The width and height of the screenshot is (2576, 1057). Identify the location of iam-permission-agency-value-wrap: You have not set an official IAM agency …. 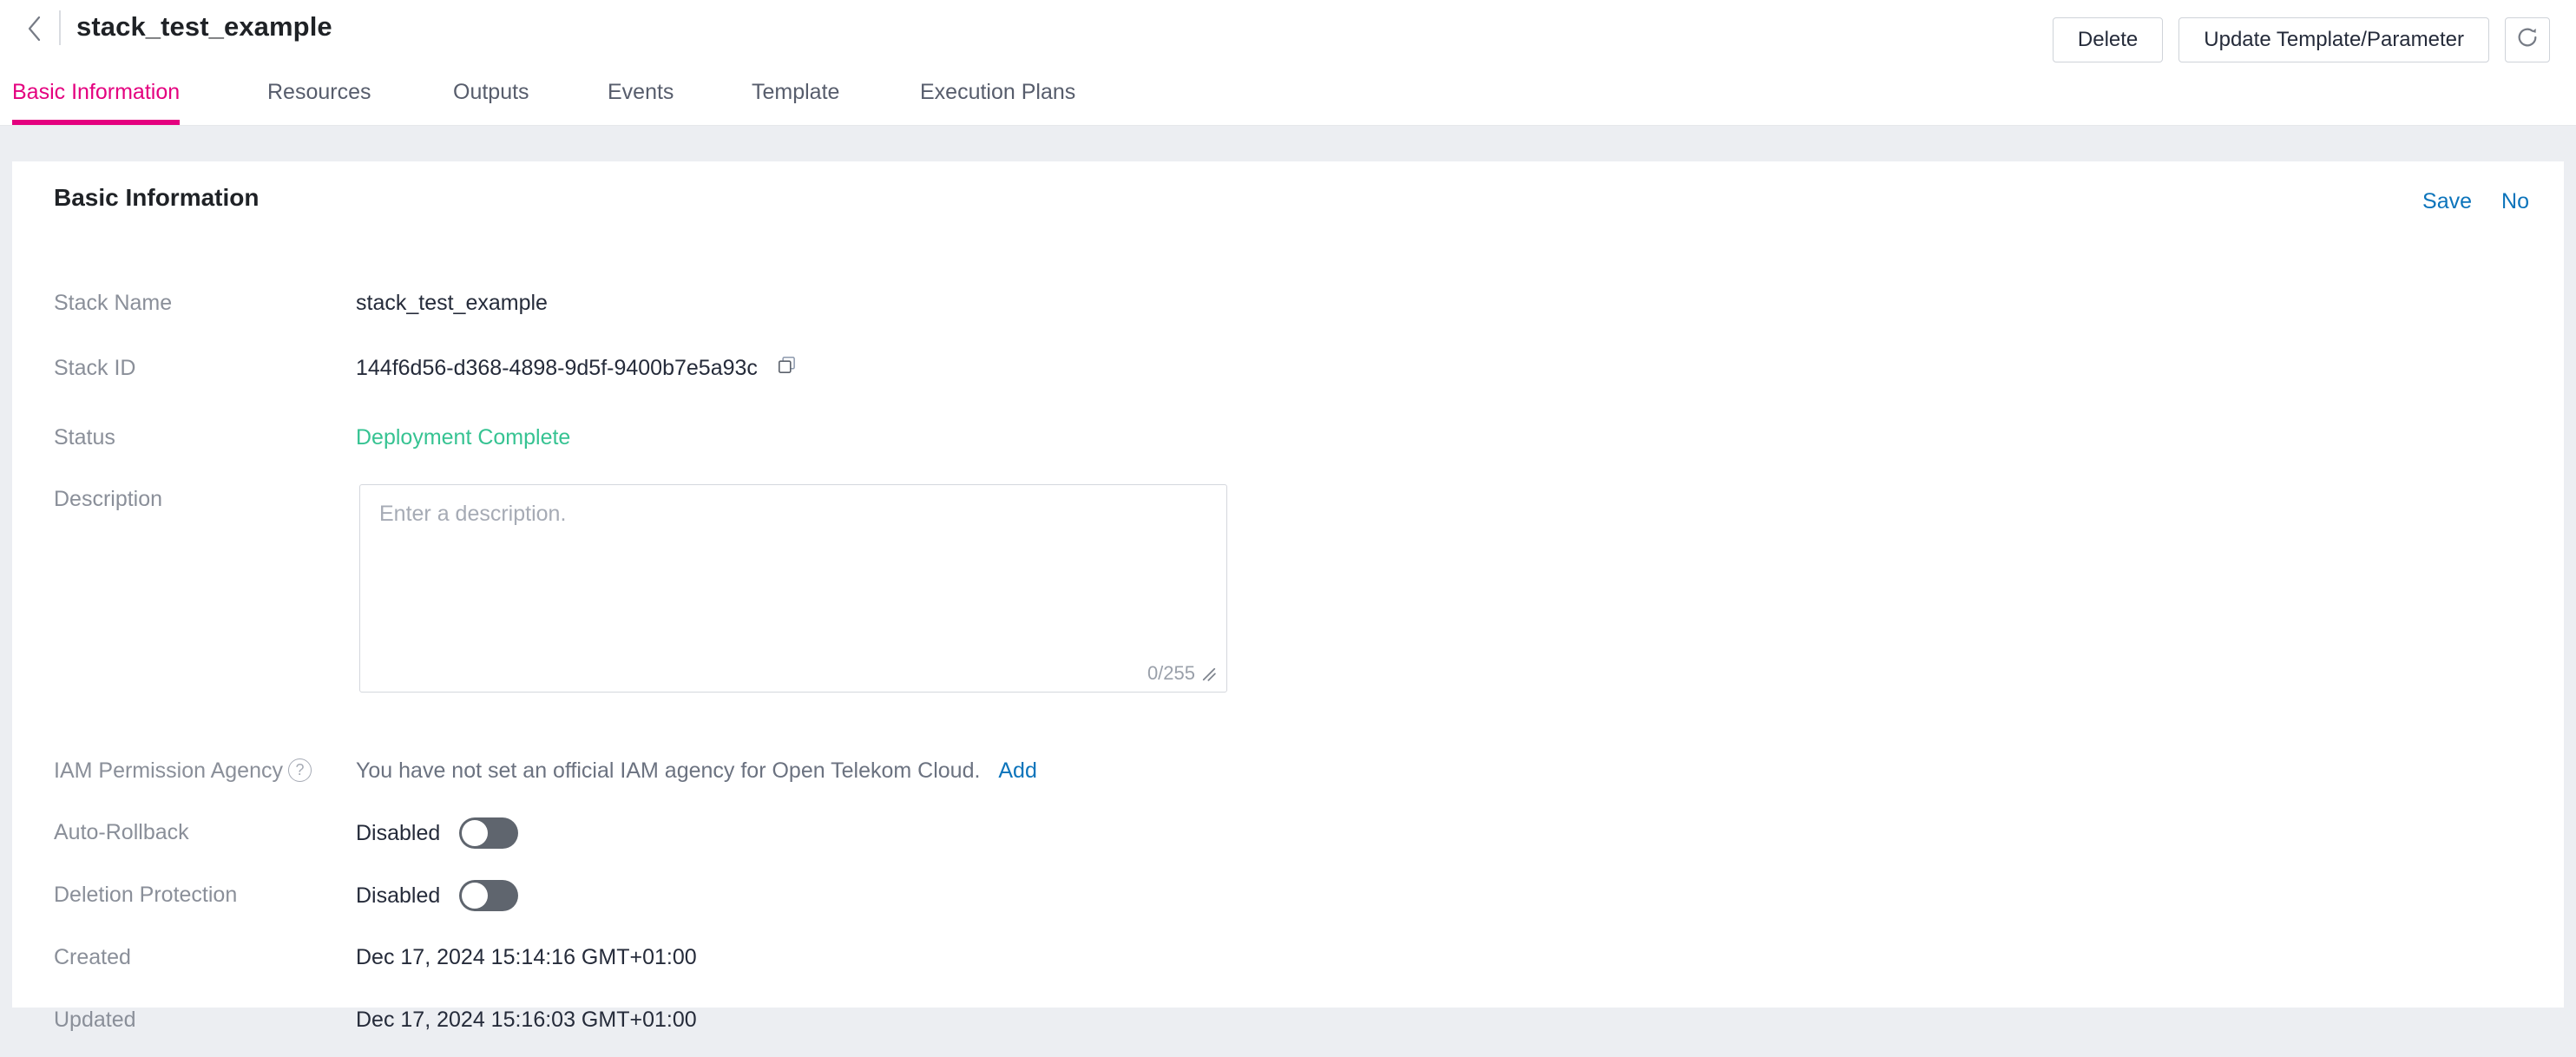
(696, 770).